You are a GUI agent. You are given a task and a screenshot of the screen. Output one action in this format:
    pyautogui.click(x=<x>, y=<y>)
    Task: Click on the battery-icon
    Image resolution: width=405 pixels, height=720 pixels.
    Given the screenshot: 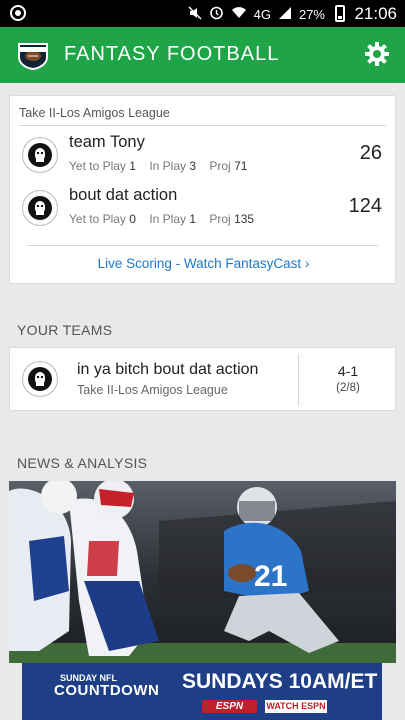 What is the action you would take?
    pyautogui.click(x=340, y=13)
    